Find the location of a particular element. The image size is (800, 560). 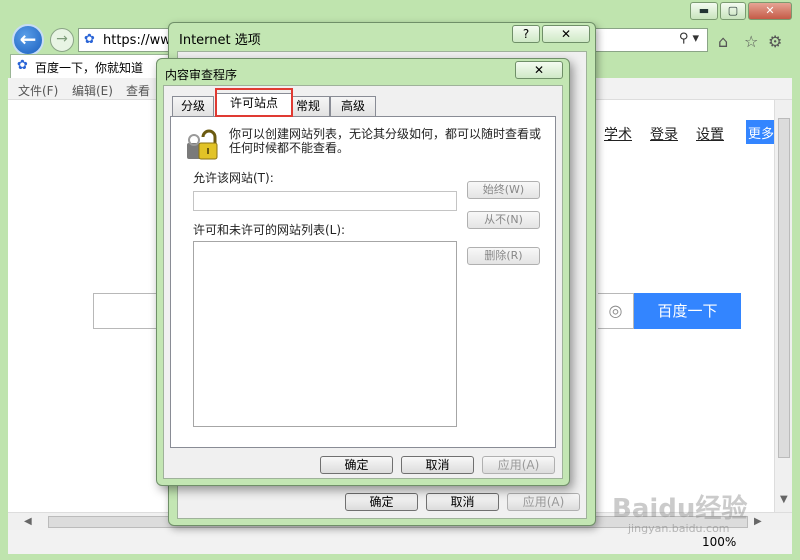

camera-icon: ◎ is located at coordinates (616, 311).